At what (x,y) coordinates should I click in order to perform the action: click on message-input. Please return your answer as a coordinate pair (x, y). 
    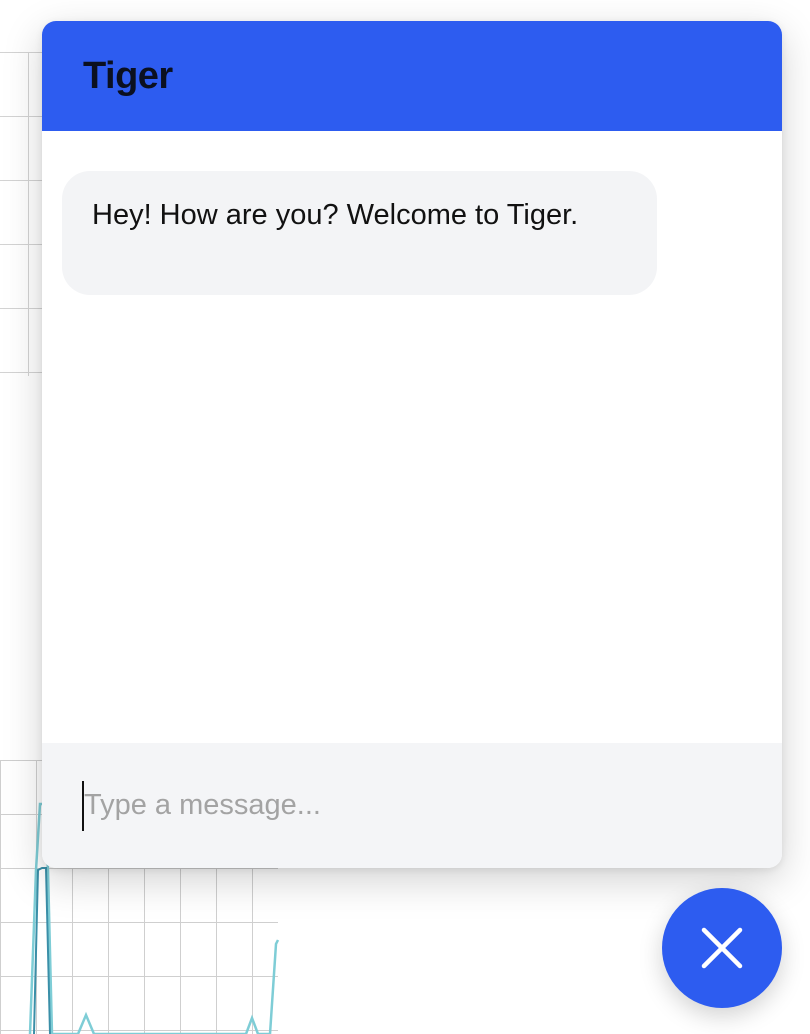
    Looking at the image, I should click on (407, 805).